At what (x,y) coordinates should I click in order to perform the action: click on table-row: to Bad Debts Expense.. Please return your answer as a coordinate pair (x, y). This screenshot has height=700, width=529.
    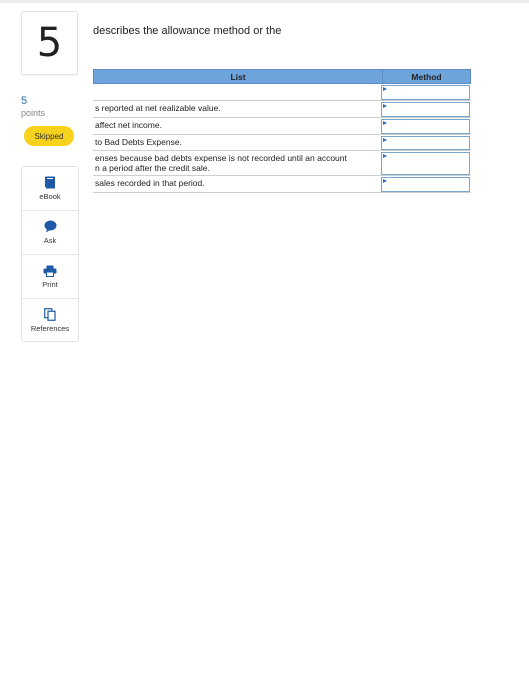
    Looking at the image, I should click on (282, 143).